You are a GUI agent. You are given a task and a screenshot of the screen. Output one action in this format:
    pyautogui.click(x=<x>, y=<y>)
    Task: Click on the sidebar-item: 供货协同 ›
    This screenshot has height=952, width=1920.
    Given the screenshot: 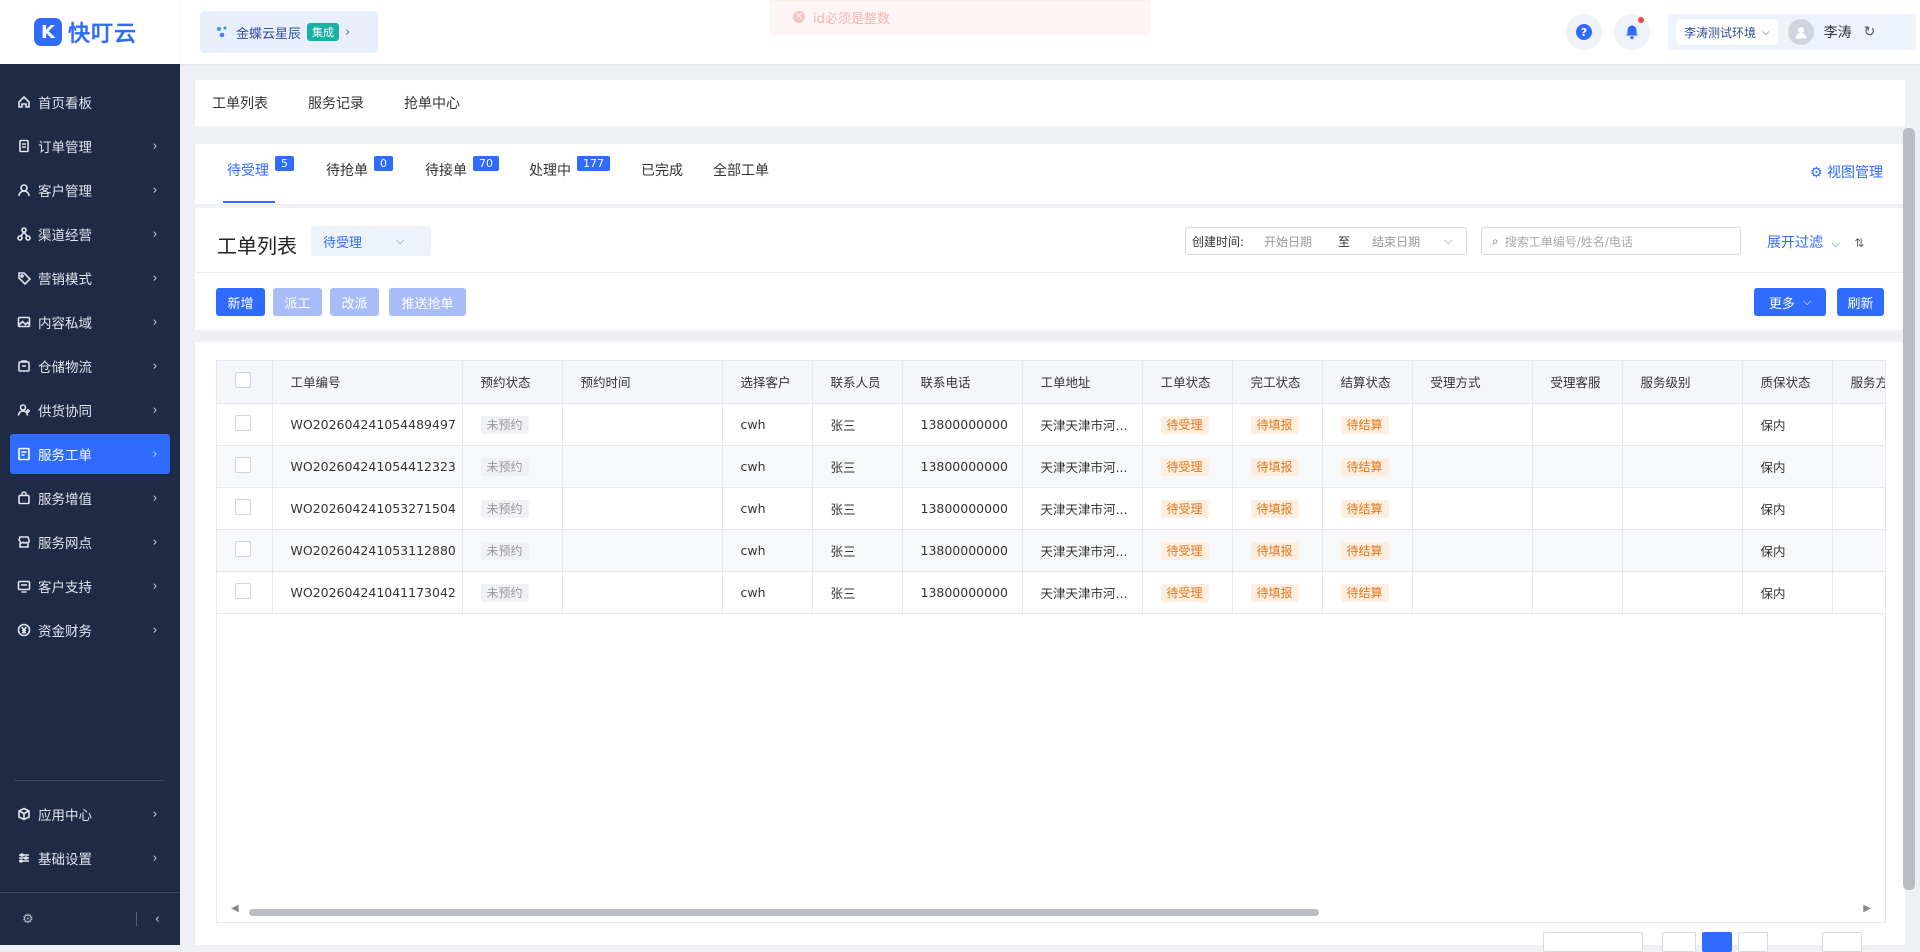 What is the action you would take?
    pyautogui.click(x=90, y=410)
    